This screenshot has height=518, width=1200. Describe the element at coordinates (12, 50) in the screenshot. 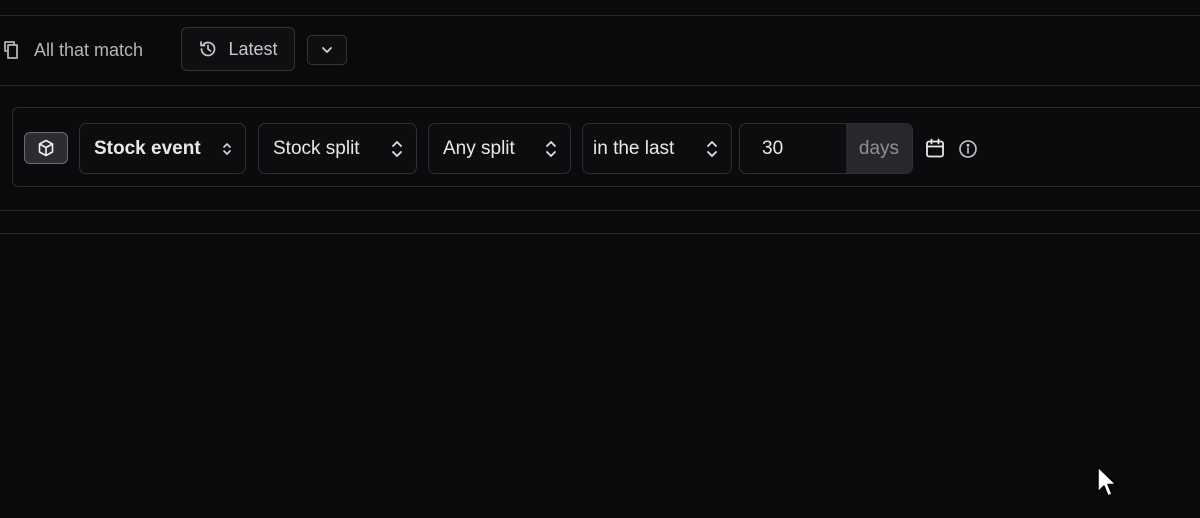

I see `copy-icon` at that location.